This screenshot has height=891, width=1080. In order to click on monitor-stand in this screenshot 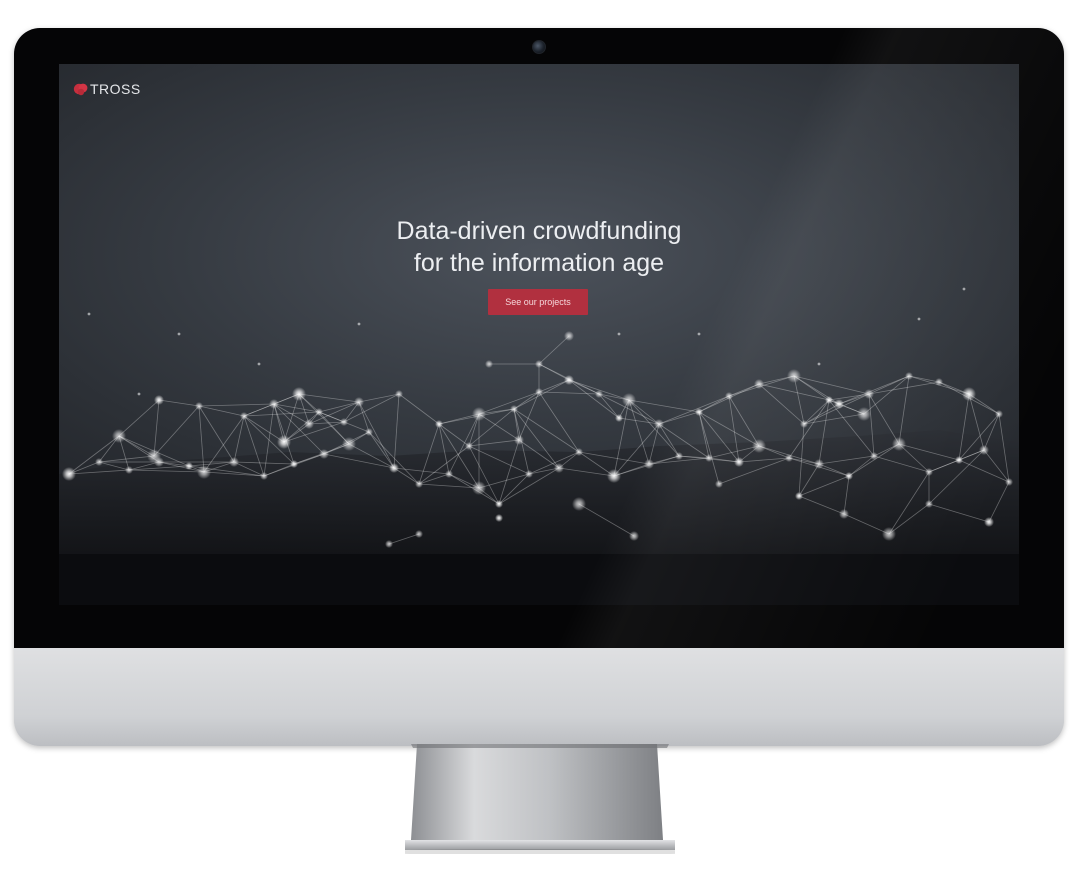, I will do `click(540, 799)`.